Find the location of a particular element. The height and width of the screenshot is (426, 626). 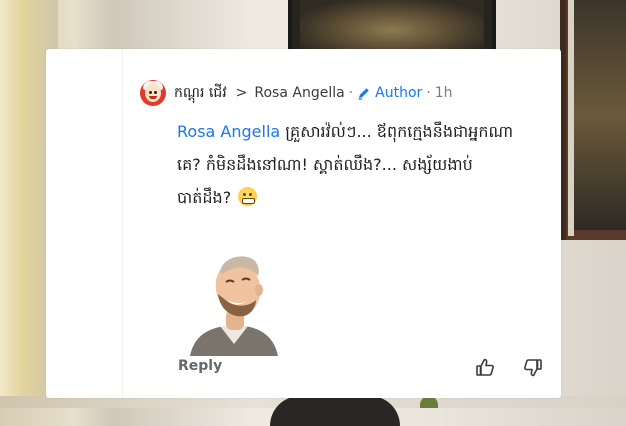

comment-text-1: គ្រួសារវ៉ល់ៗ... ឪពុកក្មេងនឹងជាអ្នកណា is located at coordinates (397, 131).